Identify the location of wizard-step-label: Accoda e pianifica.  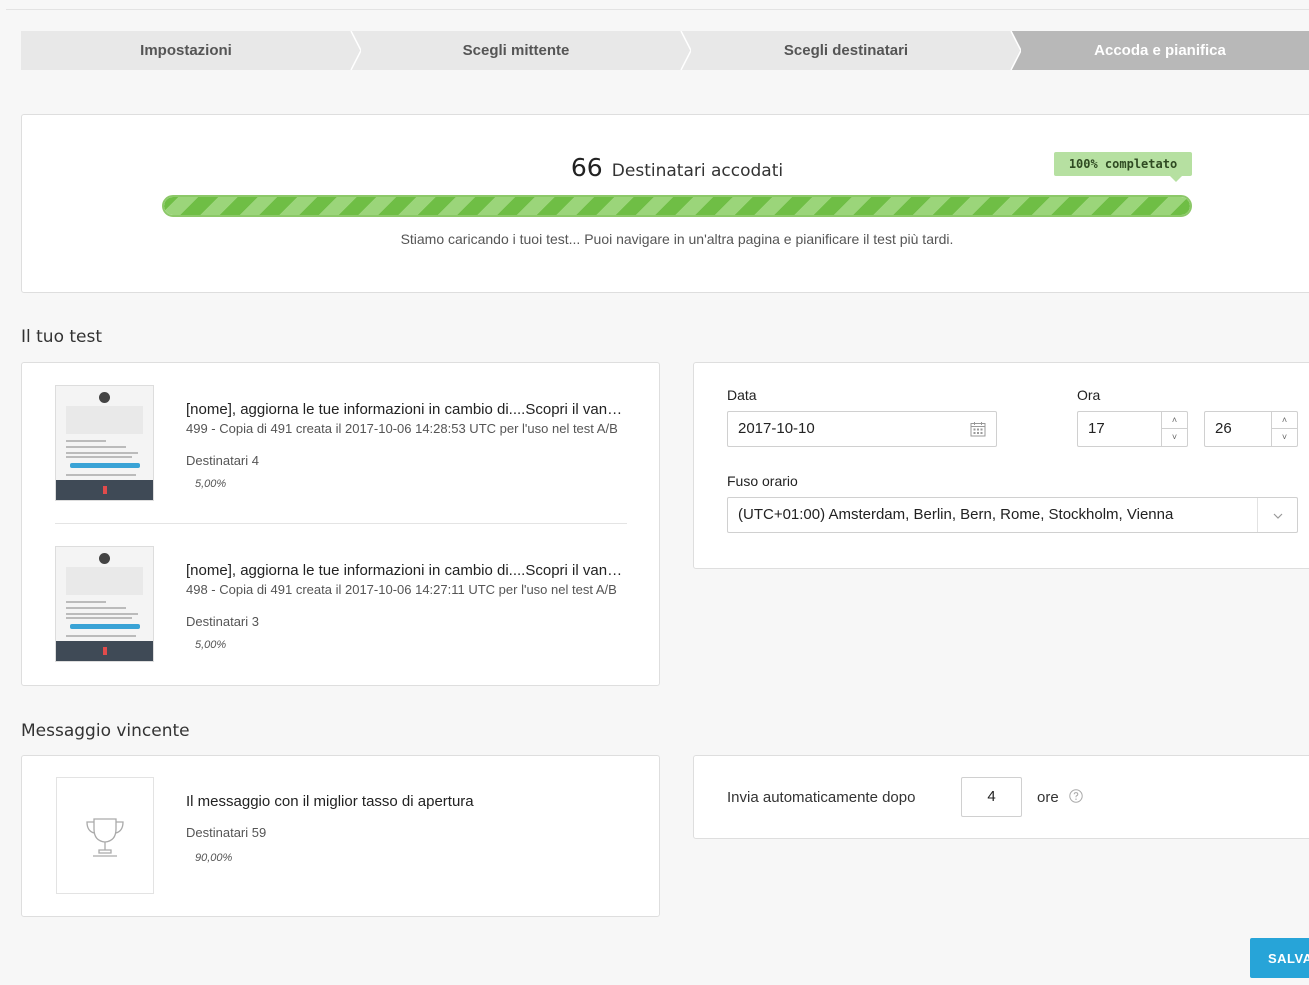
(1160, 50).